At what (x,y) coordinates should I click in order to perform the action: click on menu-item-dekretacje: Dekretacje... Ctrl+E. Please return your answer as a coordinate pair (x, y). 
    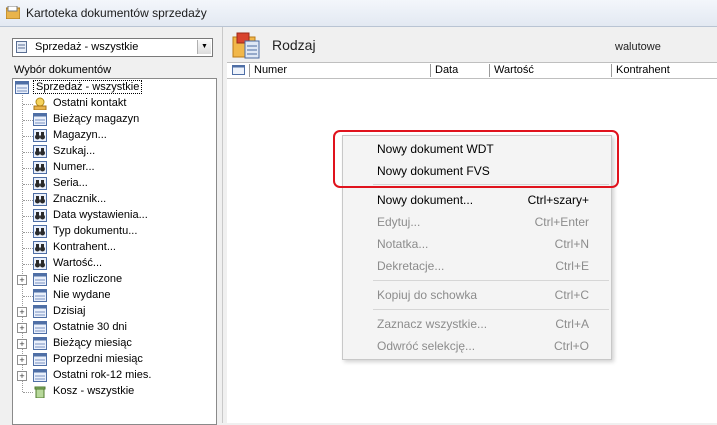
    Looking at the image, I should click on (483, 267).